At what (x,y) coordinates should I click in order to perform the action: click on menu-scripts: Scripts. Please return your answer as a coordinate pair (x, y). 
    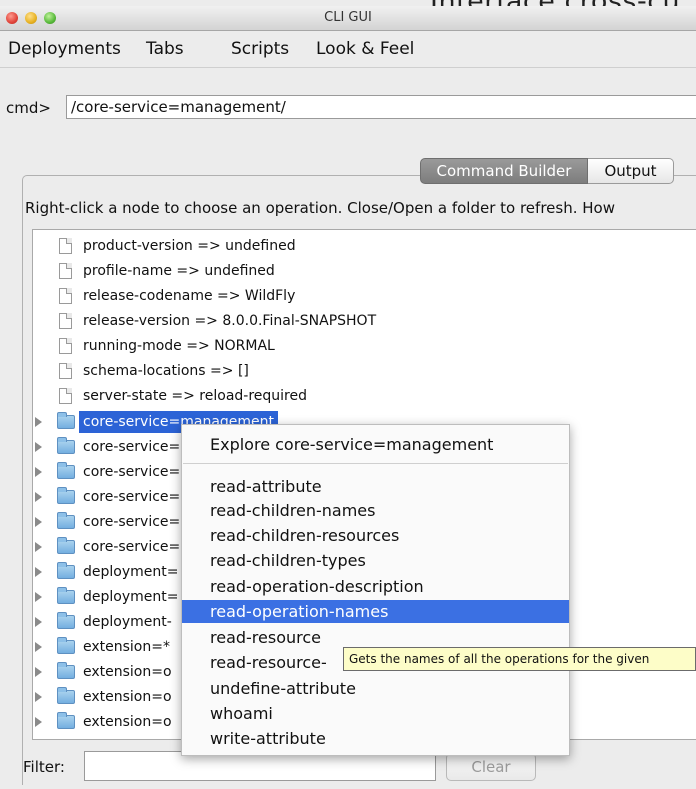
    Looking at the image, I should click on (260, 49).